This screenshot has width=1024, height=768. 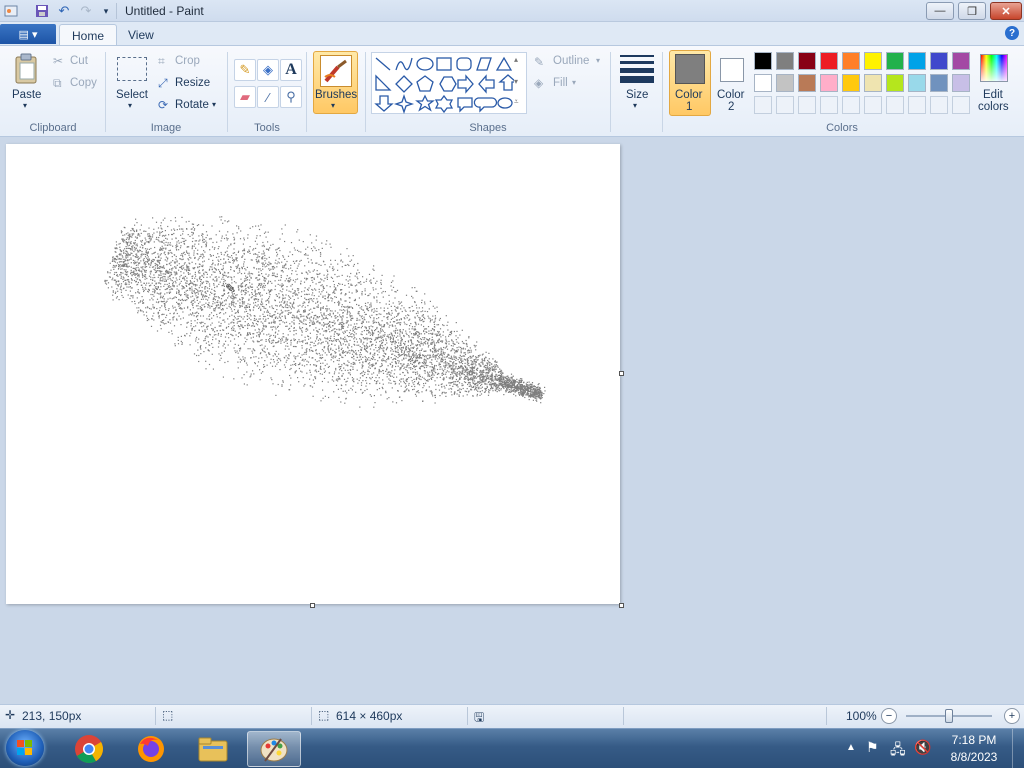 What do you see at coordinates (571, 61) in the screenshot?
I see `outline-button: Outline` at bounding box center [571, 61].